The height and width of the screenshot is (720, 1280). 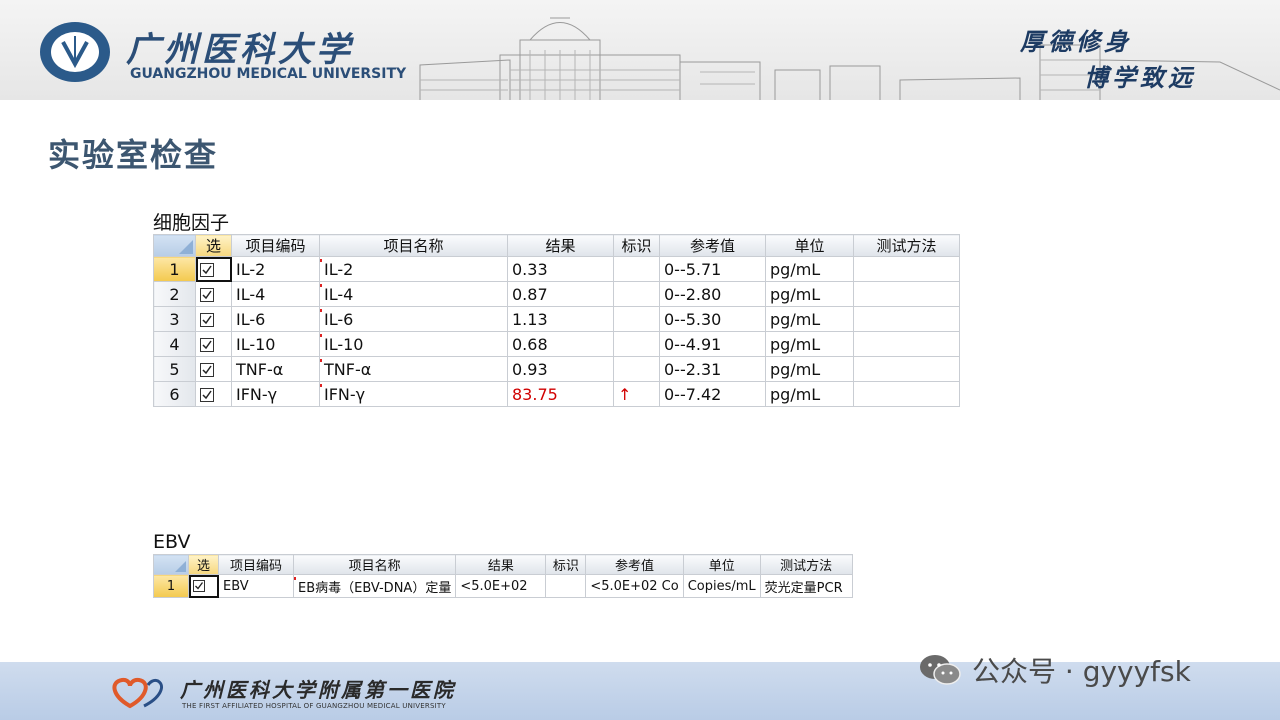 I want to click on hospital-heart-logo, so click(x=137, y=693).